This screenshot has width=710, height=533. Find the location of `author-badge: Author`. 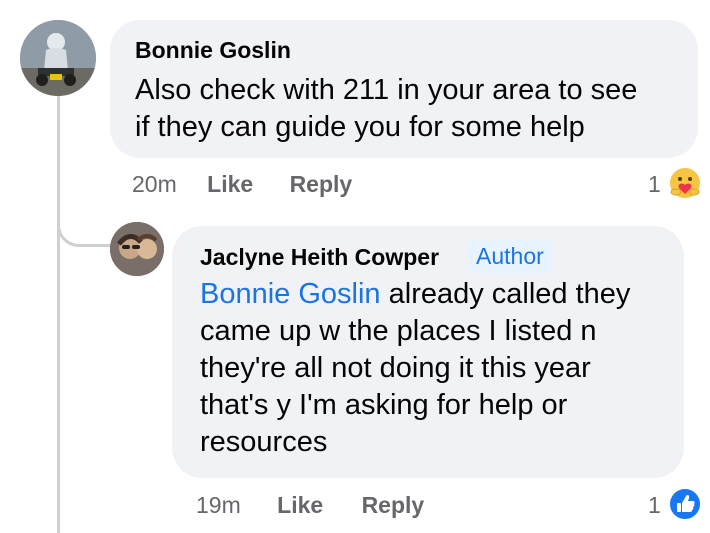

author-badge: Author is located at coordinates (510, 256).